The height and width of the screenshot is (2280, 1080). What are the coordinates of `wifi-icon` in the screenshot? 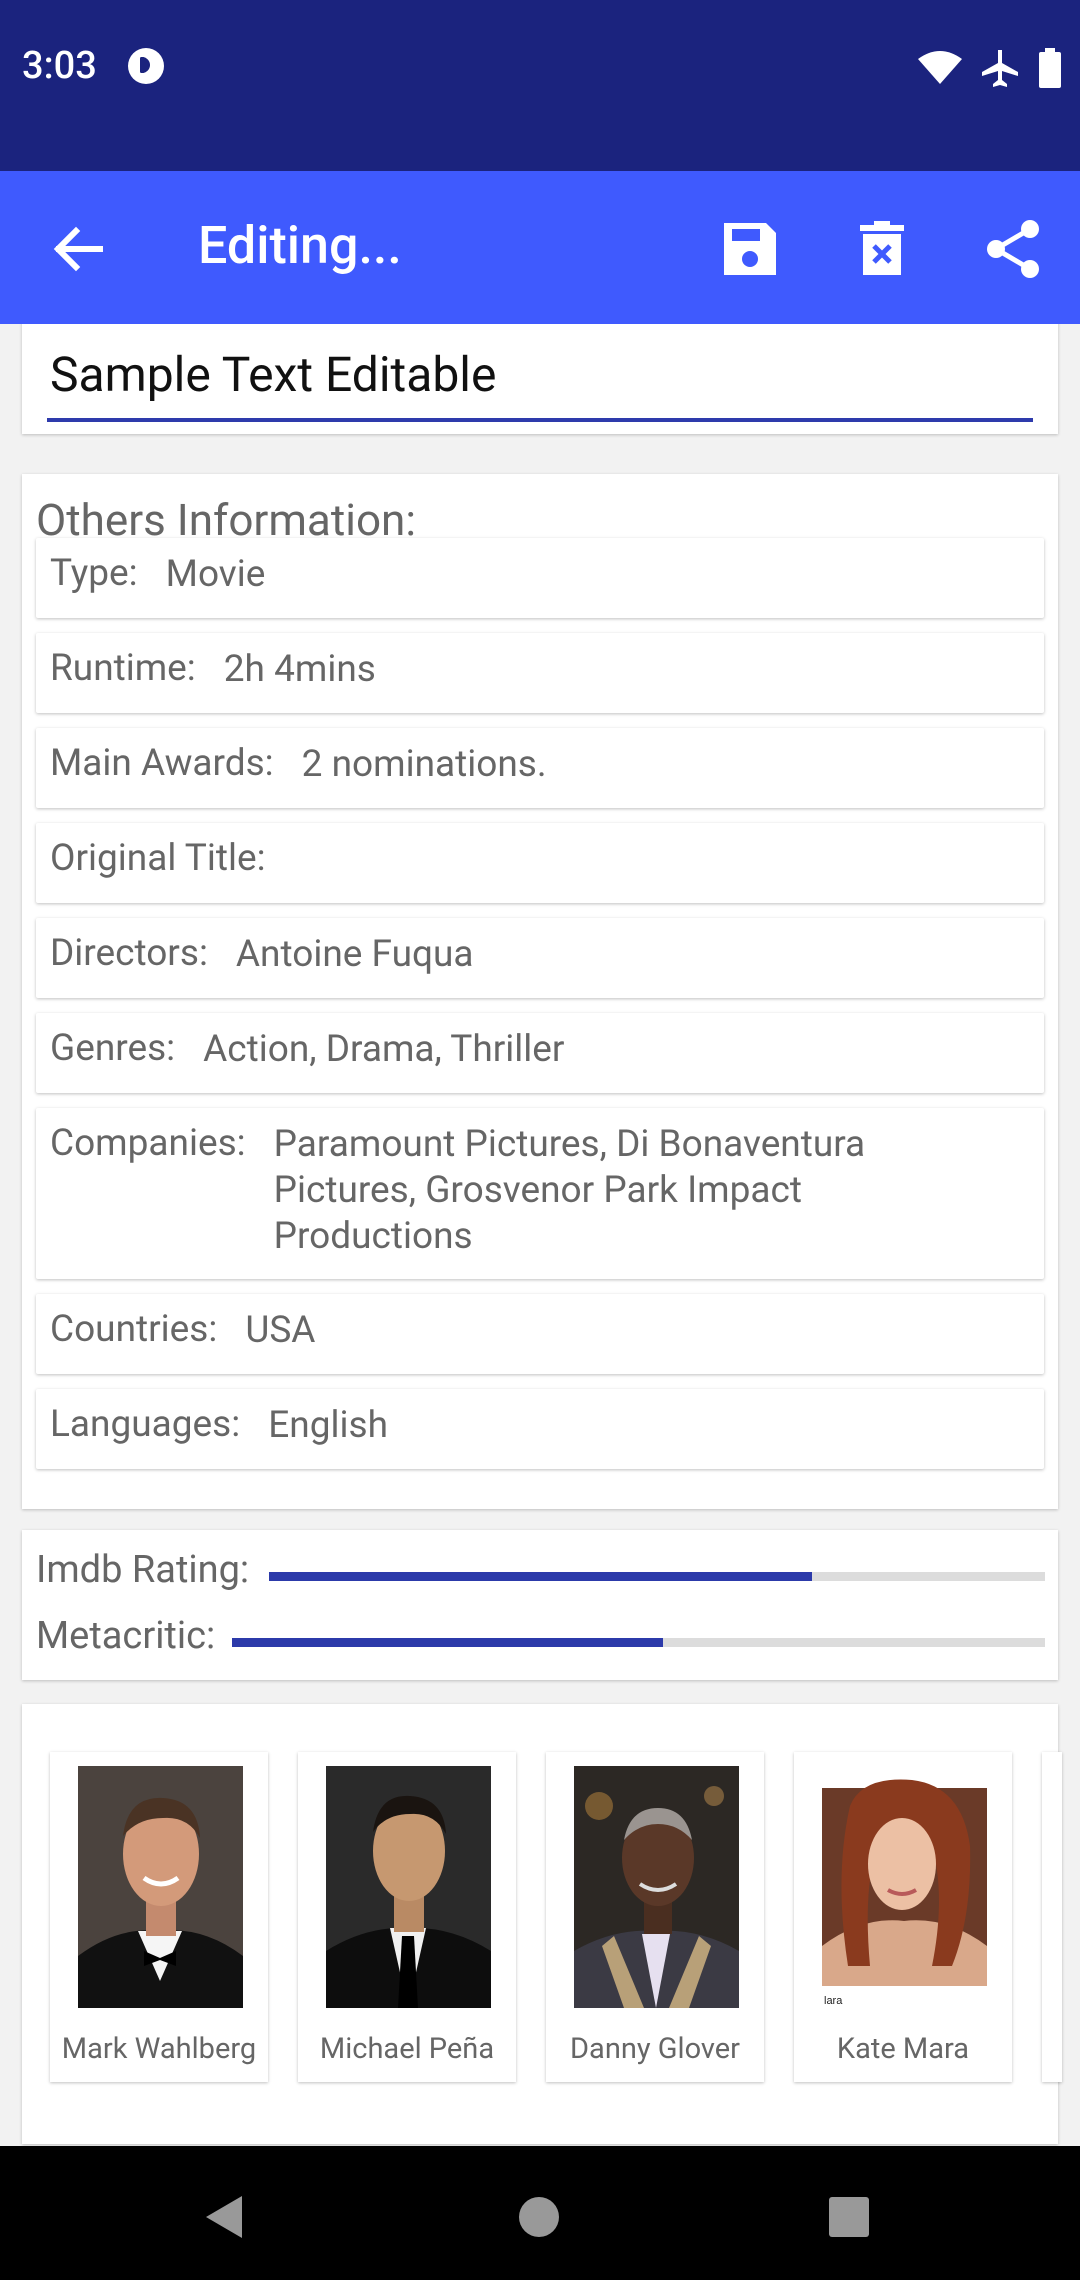 It's located at (940, 67).